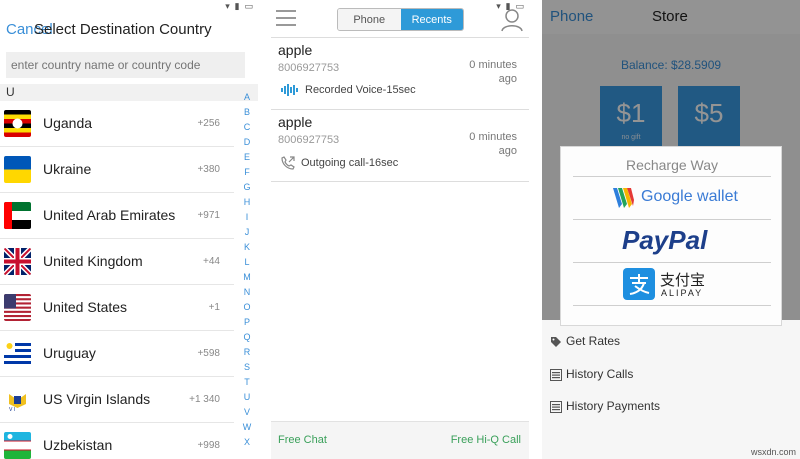 The height and width of the screenshot is (459, 800). What do you see at coordinates (247, 397) in the screenshot?
I see `alpha-letter: U` at bounding box center [247, 397].